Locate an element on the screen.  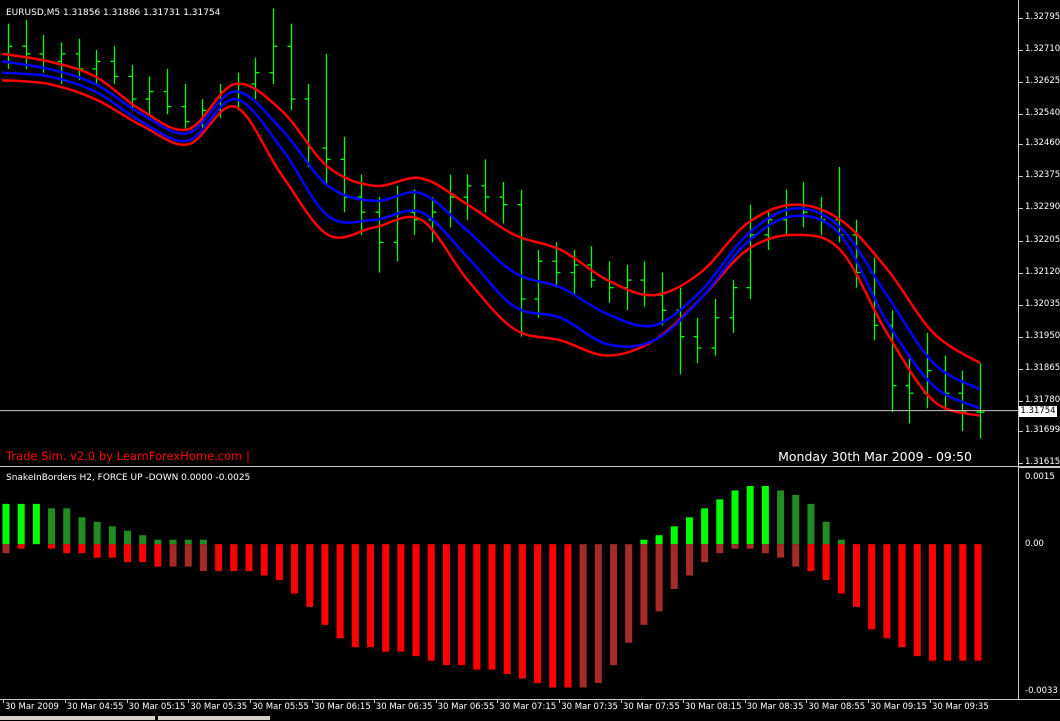
price-scale-label: 1.32710 is located at coordinates (1042, 49).